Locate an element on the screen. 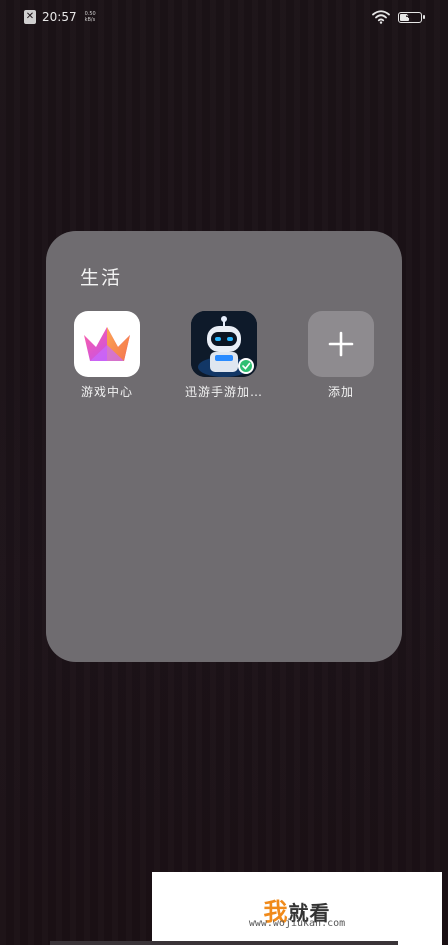  watermark-url: www.wojiukan.com is located at coordinates (297, 923).